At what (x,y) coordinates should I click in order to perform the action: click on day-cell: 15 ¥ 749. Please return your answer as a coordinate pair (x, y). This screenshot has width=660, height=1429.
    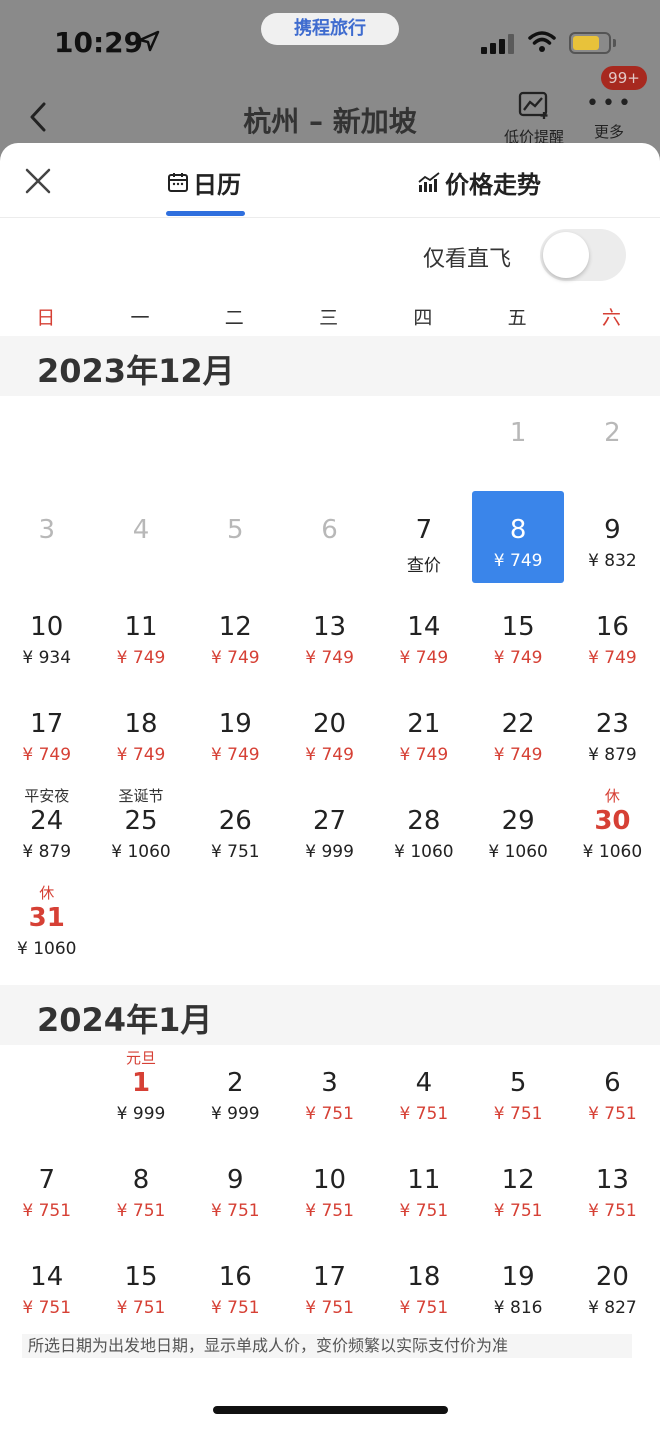
    Looking at the image, I should click on (517, 634).